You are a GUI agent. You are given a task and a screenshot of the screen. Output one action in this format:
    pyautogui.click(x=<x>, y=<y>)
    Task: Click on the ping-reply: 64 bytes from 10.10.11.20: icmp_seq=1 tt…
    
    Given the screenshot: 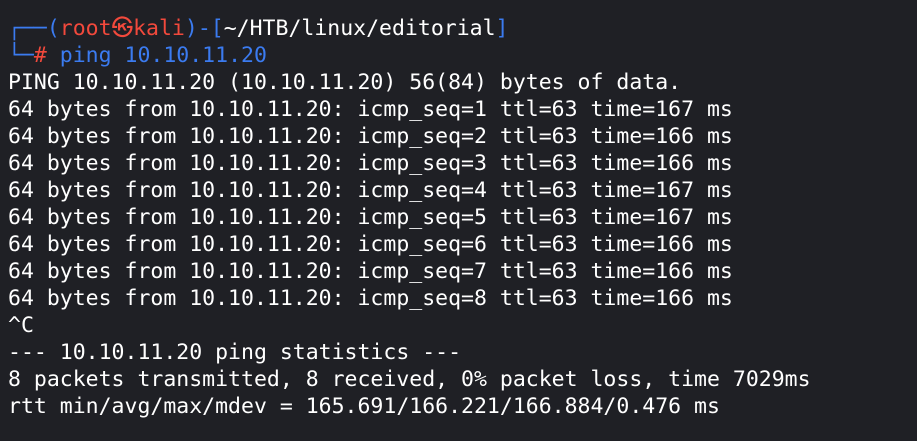 What is the action you would take?
    pyautogui.click(x=370, y=109)
    